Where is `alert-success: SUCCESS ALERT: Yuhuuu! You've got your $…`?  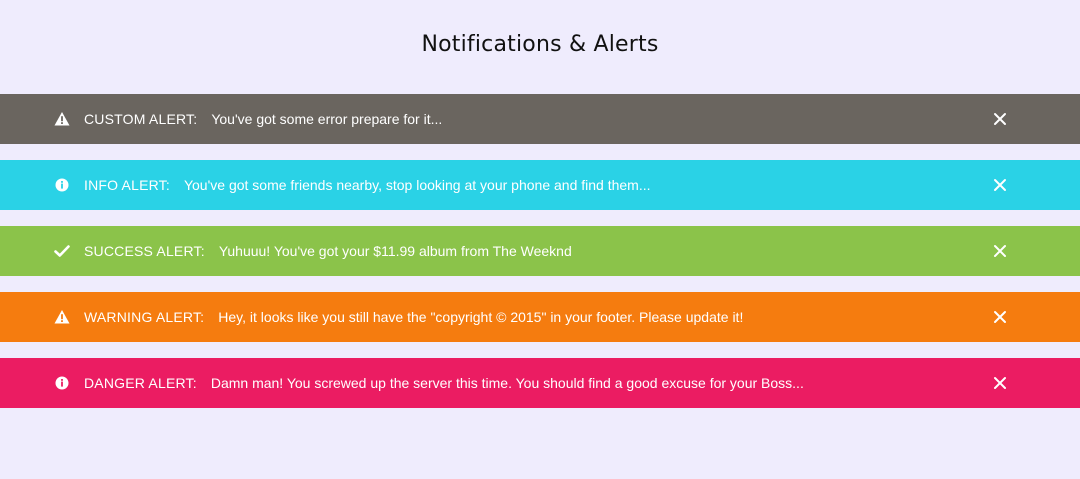 alert-success: SUCCESS ALERT: Yuhuuu! You've got your $… is located at coordinates (540, 251).